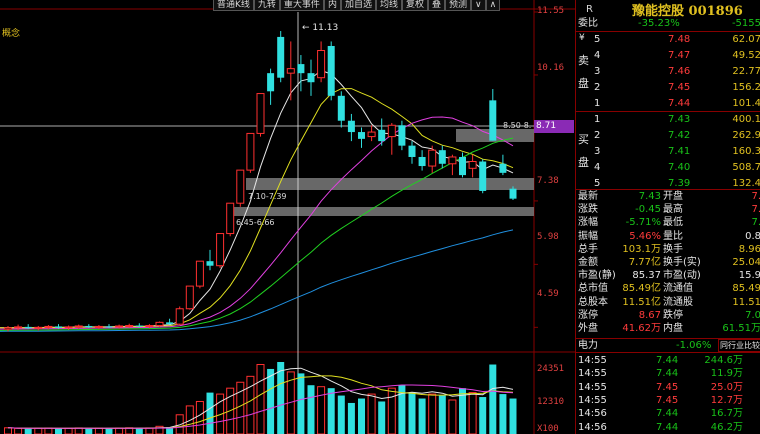  Describe the element at coordinates (668, 209) in the screenshot. I see `stat-row-1: 涨跌 -0.45最高 7.` at that location.